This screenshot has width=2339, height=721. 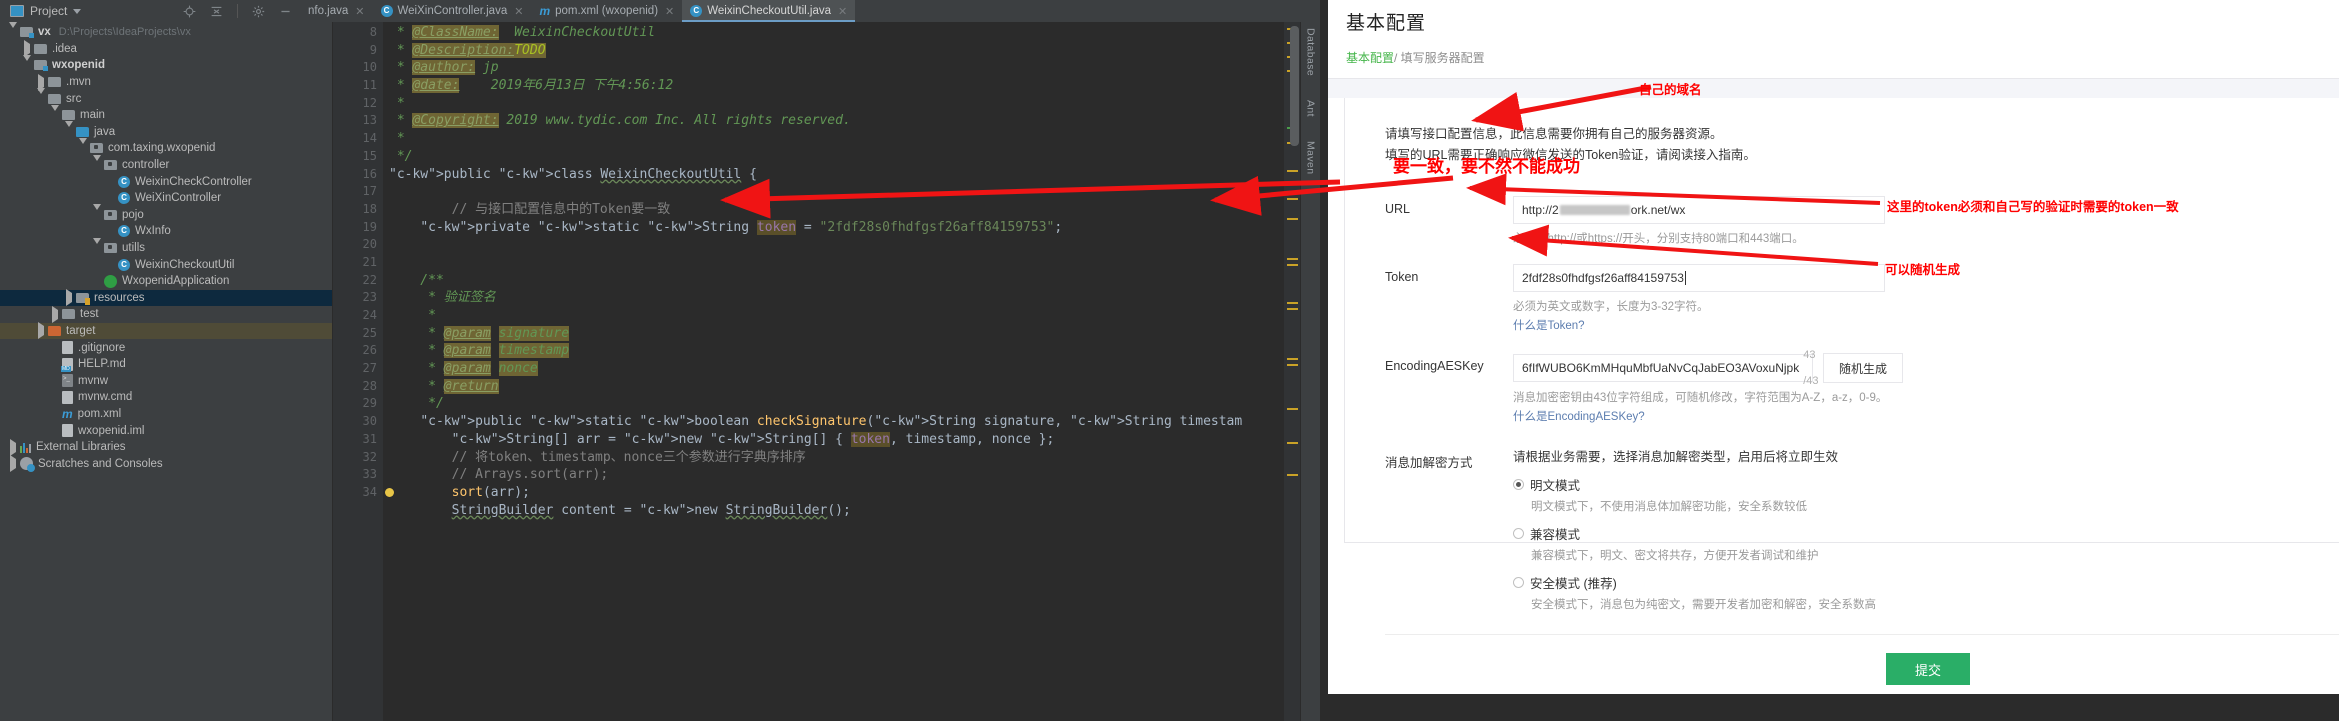 I want to click on tree-item-src: src, so click(x=166, y=97).